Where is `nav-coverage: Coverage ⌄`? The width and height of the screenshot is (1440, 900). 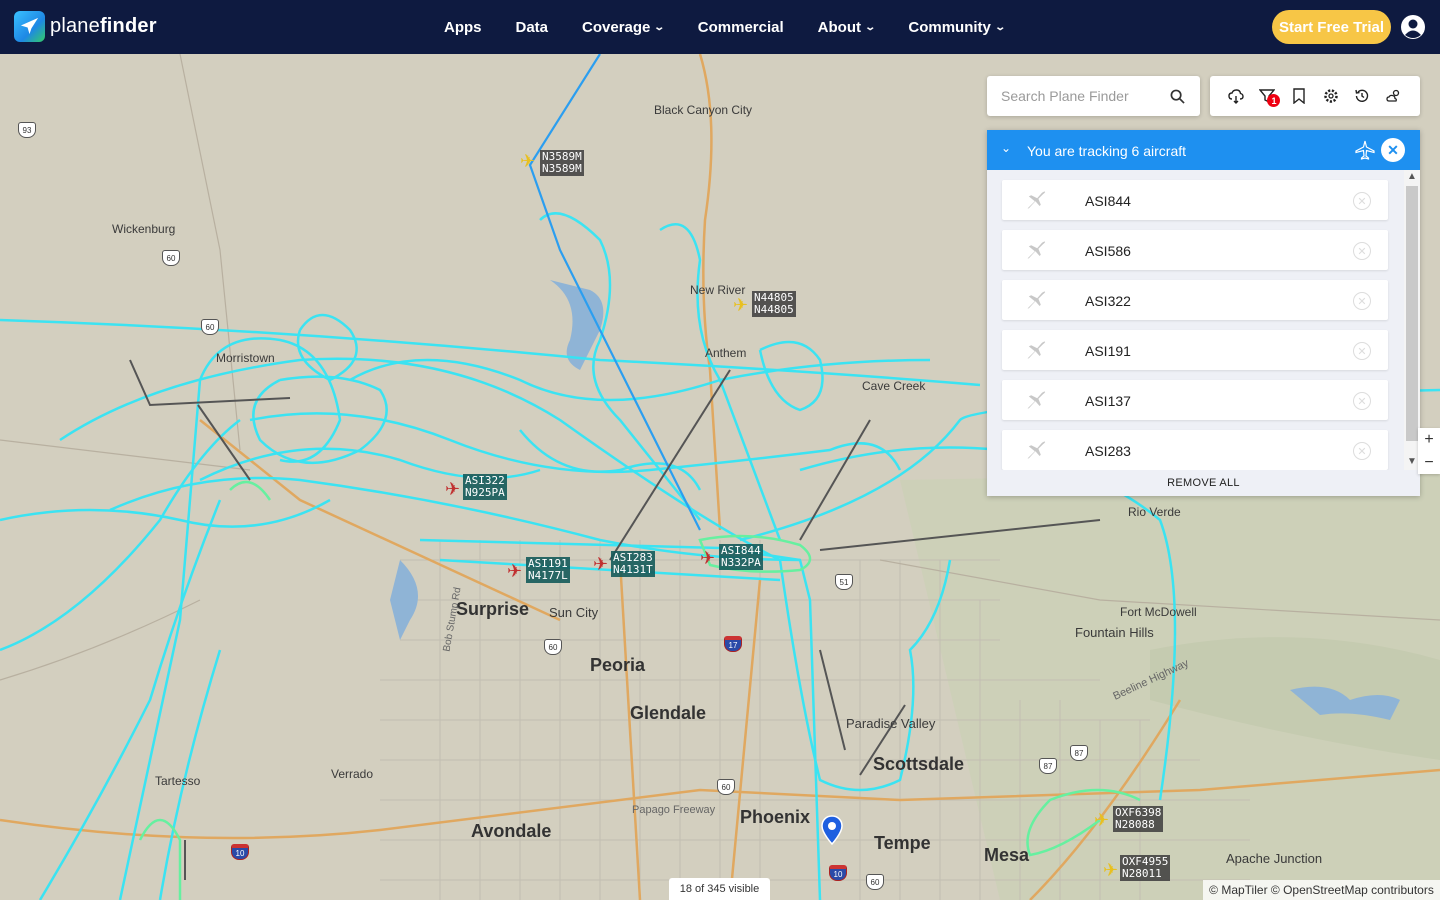 nav-coverage: Coverage ⌄ is located at coordinates (623, 27).